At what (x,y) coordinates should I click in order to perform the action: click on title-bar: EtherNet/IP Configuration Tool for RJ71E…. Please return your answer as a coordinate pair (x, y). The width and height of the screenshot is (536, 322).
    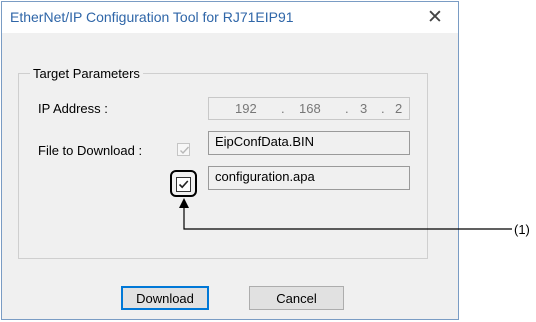
    Looking at the image, I should click on (230, 17).